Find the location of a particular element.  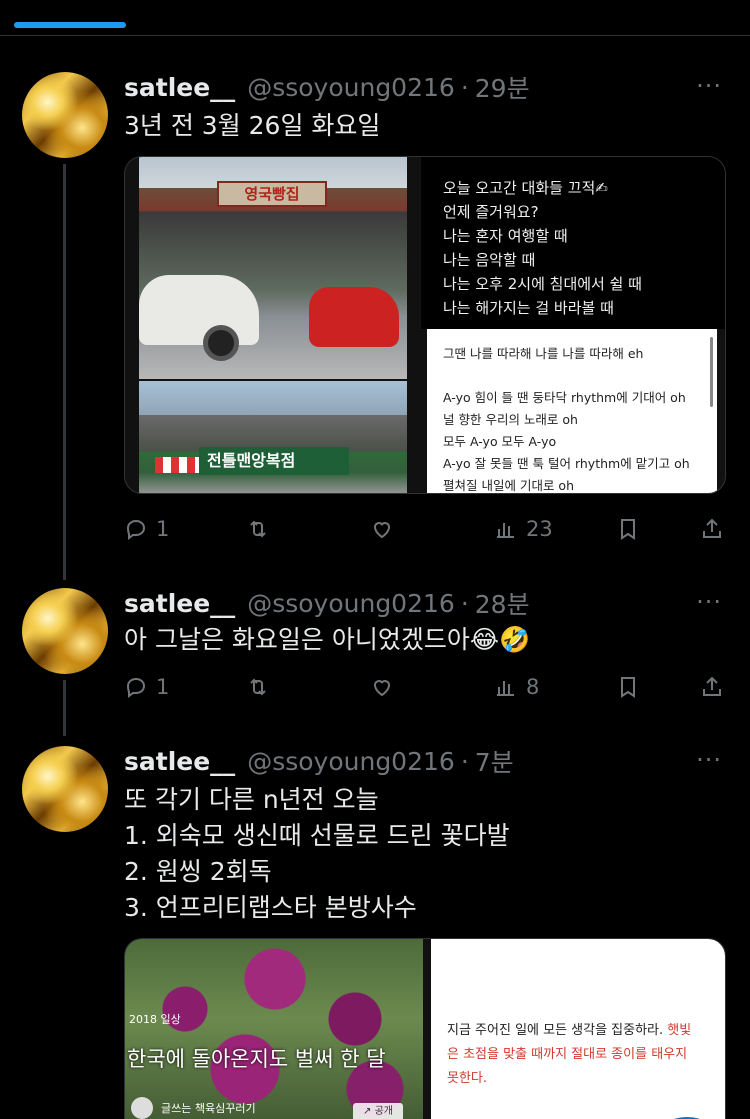

tweet-header: satlee__ @ssoyoung0216 · 7분 is located at coordinates (319, 761).